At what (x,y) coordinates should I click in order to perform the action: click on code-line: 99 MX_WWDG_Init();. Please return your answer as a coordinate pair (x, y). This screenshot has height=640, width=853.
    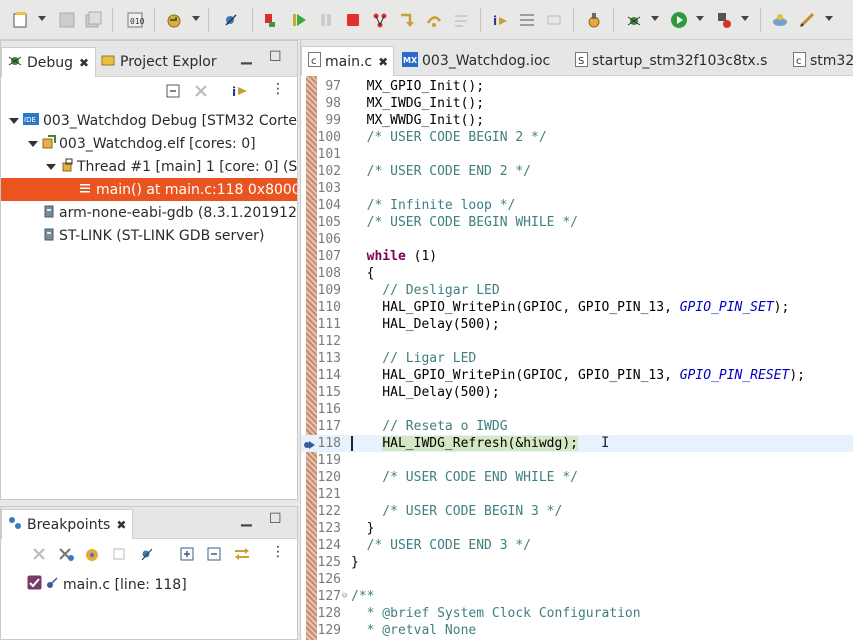
    Looking at the image, I should click on (577, 120).